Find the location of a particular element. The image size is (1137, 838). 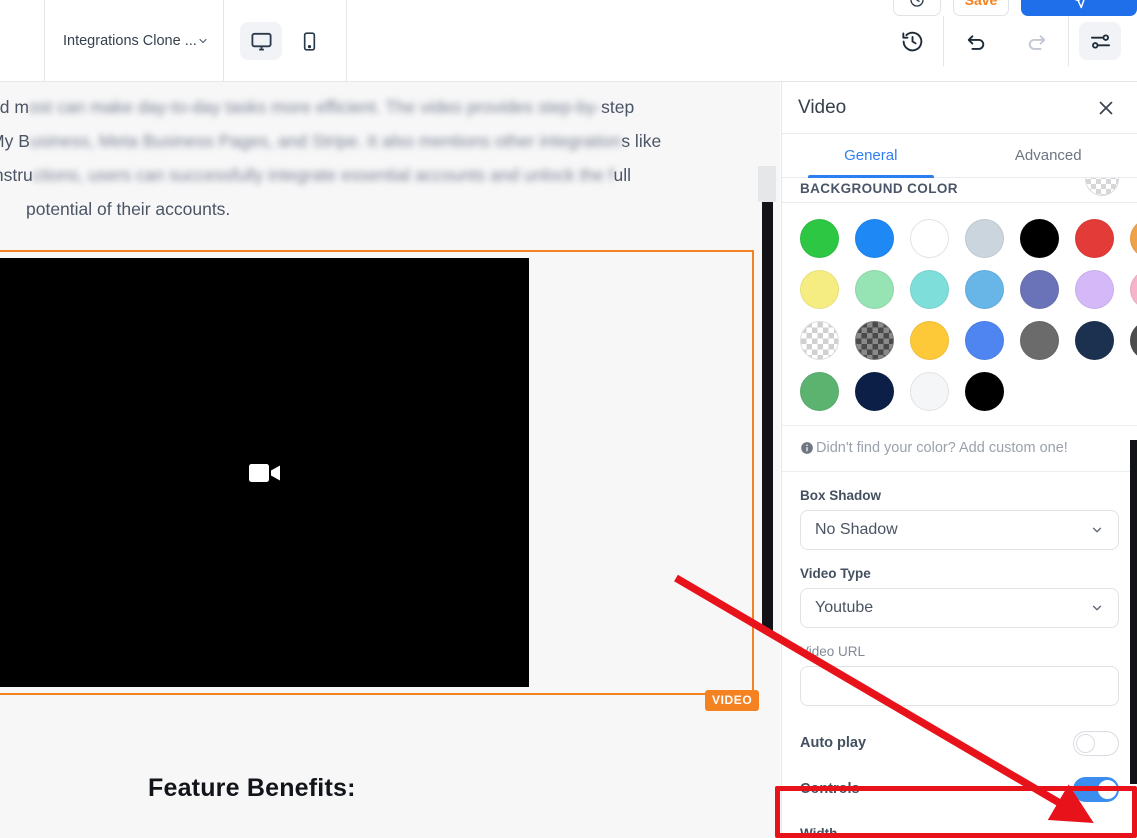

tab-general-label: General is located at coordinates (871, 155).